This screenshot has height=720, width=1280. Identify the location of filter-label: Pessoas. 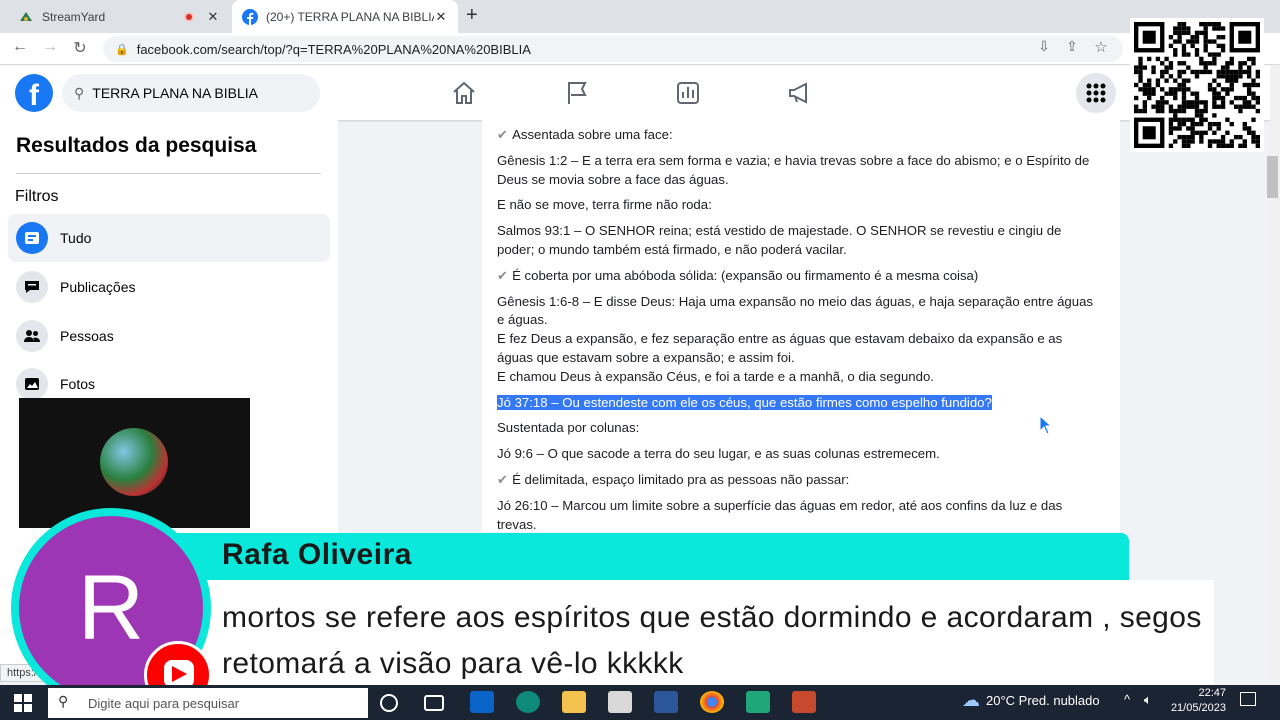
(87, 336).